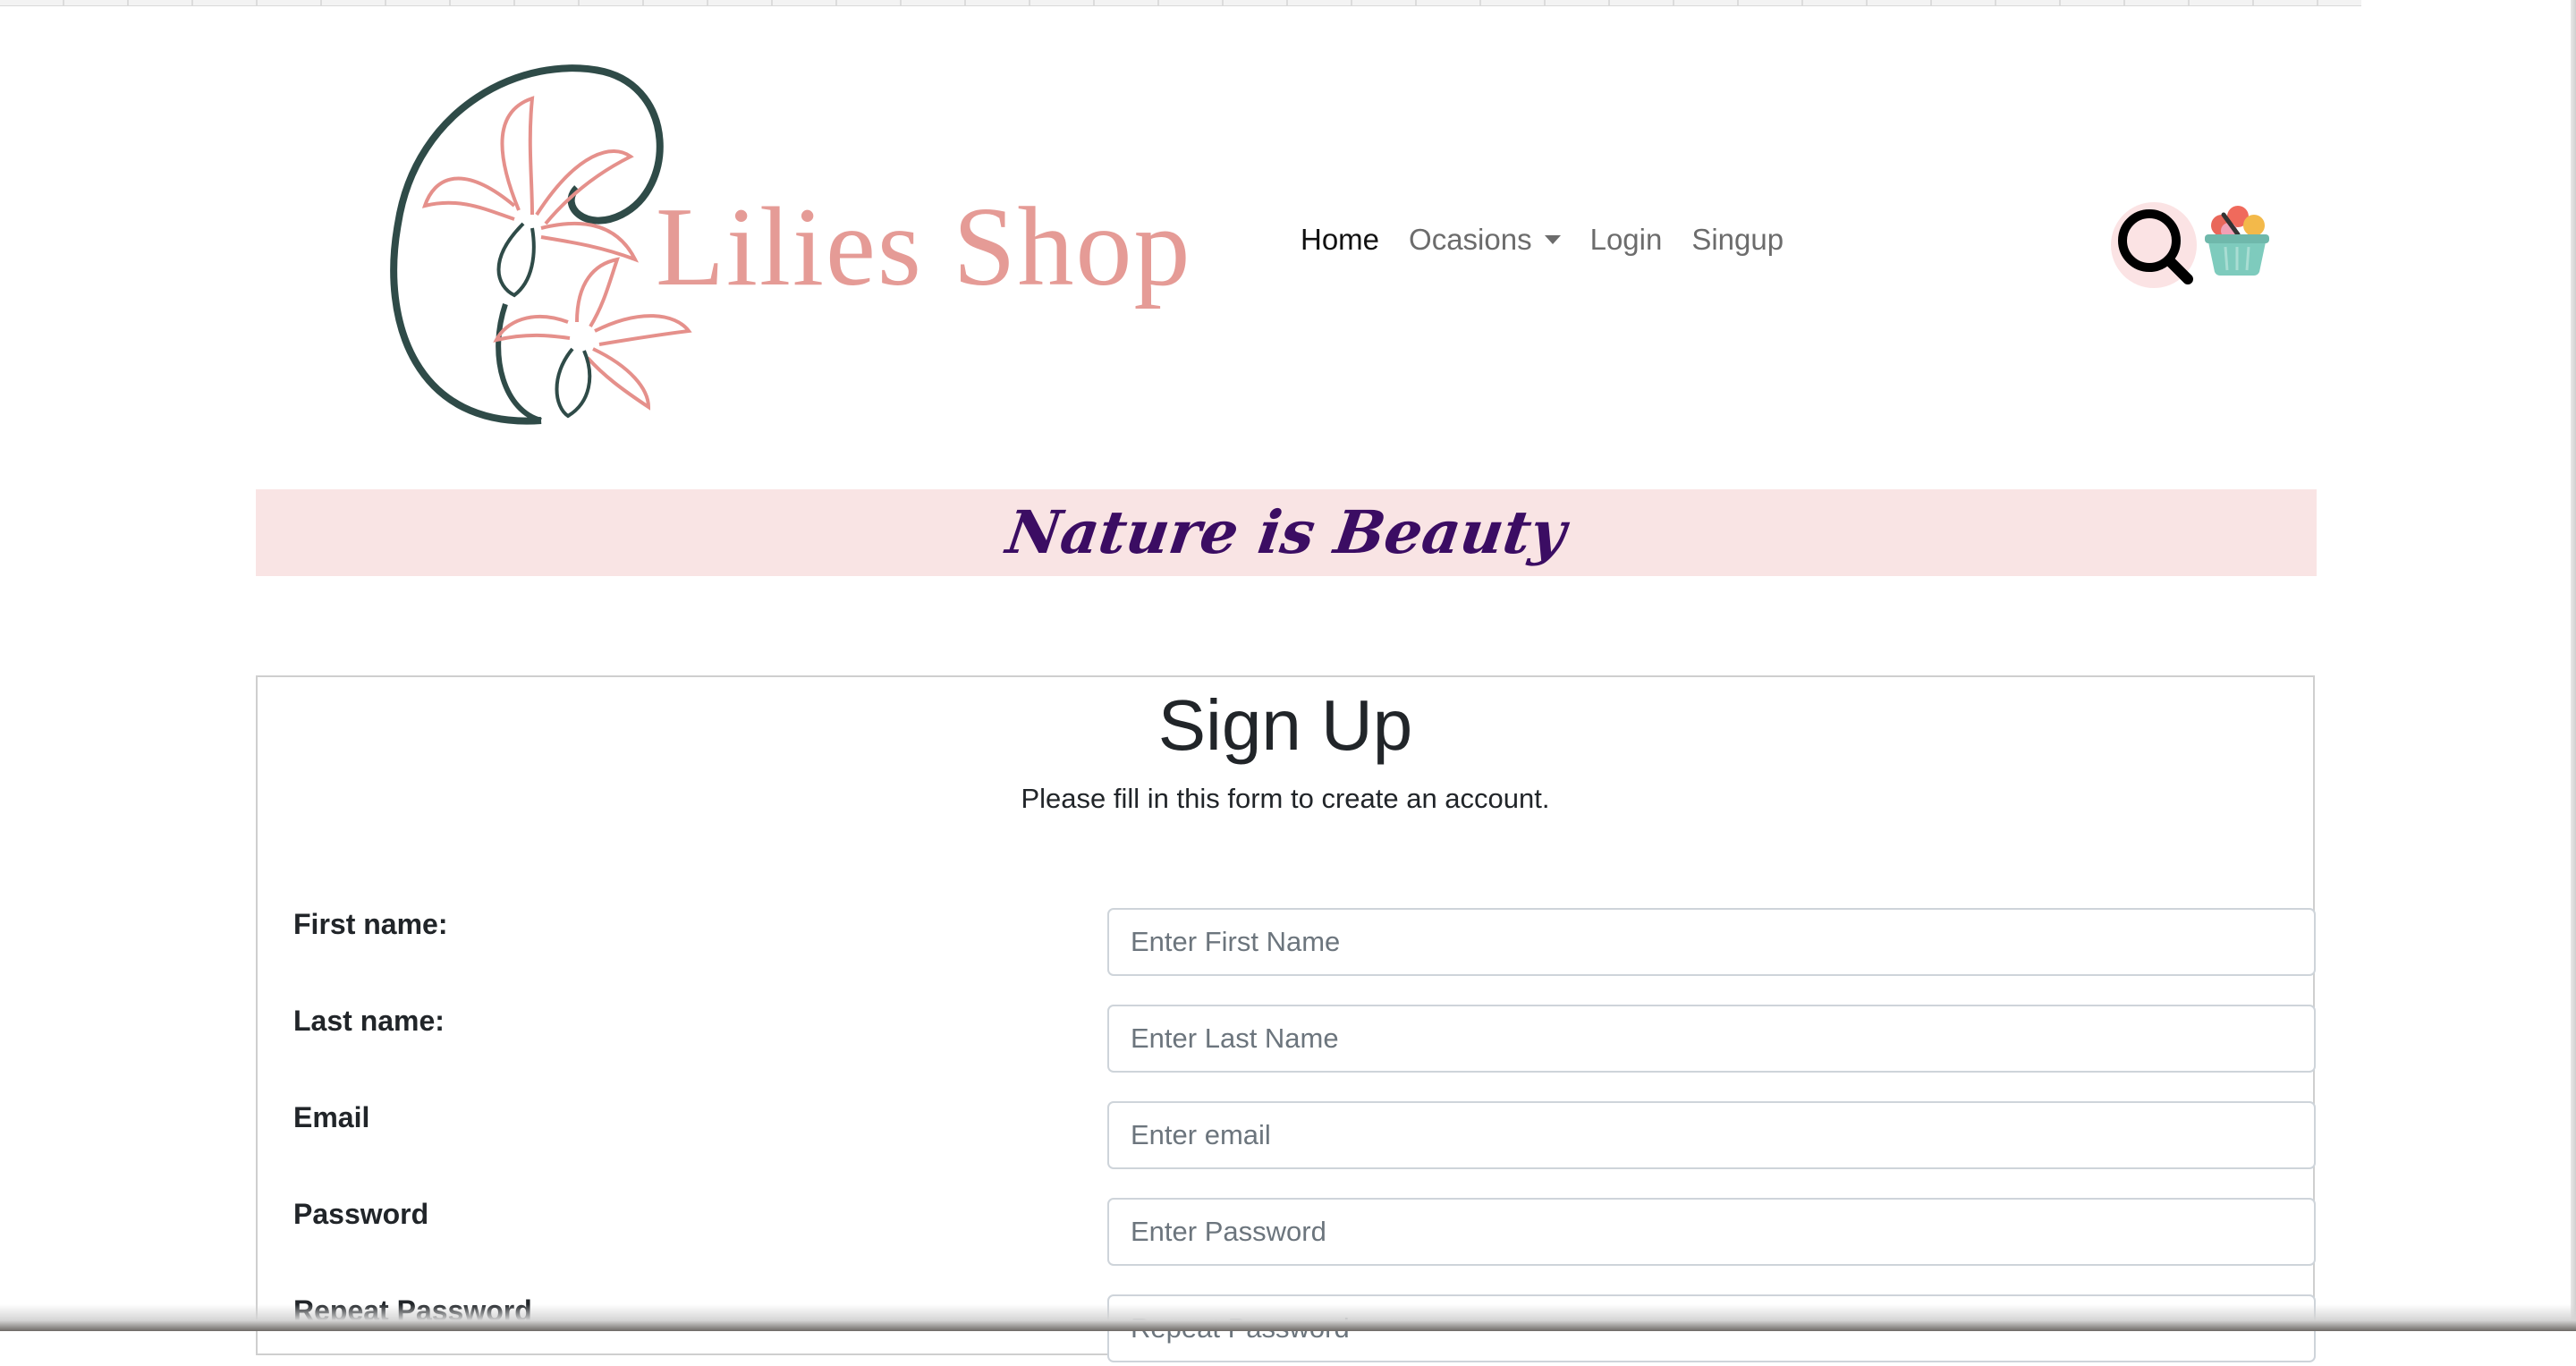 Image resolution: width=2576 pixels, height=1366 pixels. What do you see at coordinates (370, 924) in the screenshot?
I see `first-name-label: First name:` at bounding box center [370, 924].